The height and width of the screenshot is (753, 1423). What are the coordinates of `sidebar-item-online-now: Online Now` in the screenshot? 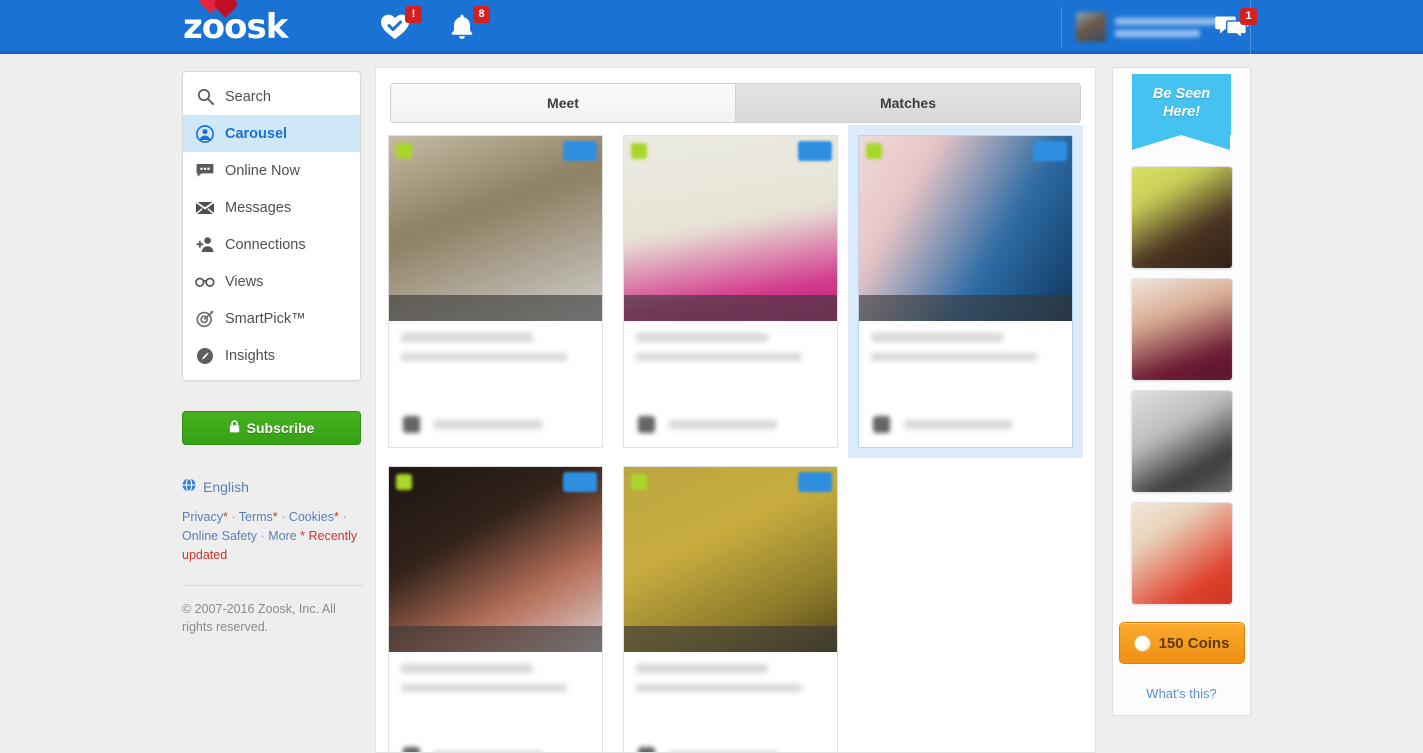 It's located at (271, 170).